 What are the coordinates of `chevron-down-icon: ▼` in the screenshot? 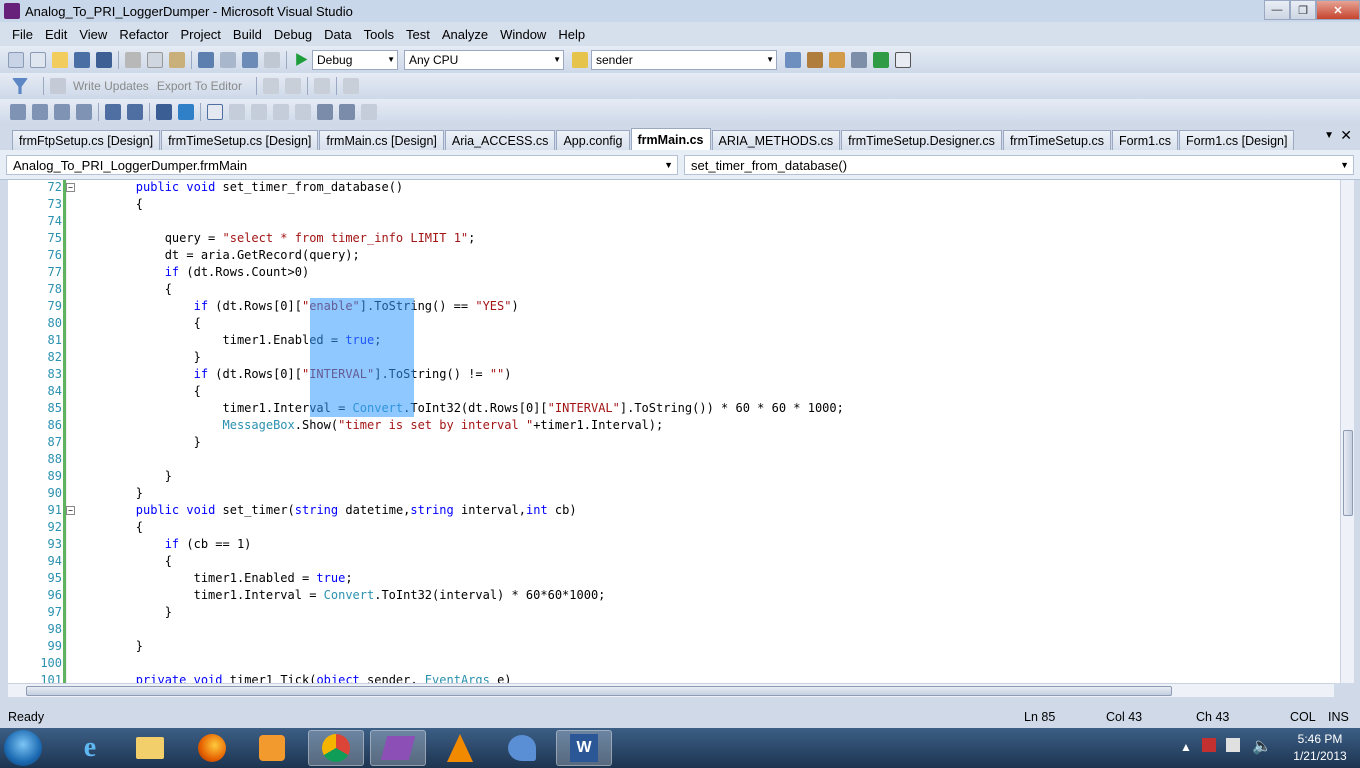 It's located at (1329, 135).